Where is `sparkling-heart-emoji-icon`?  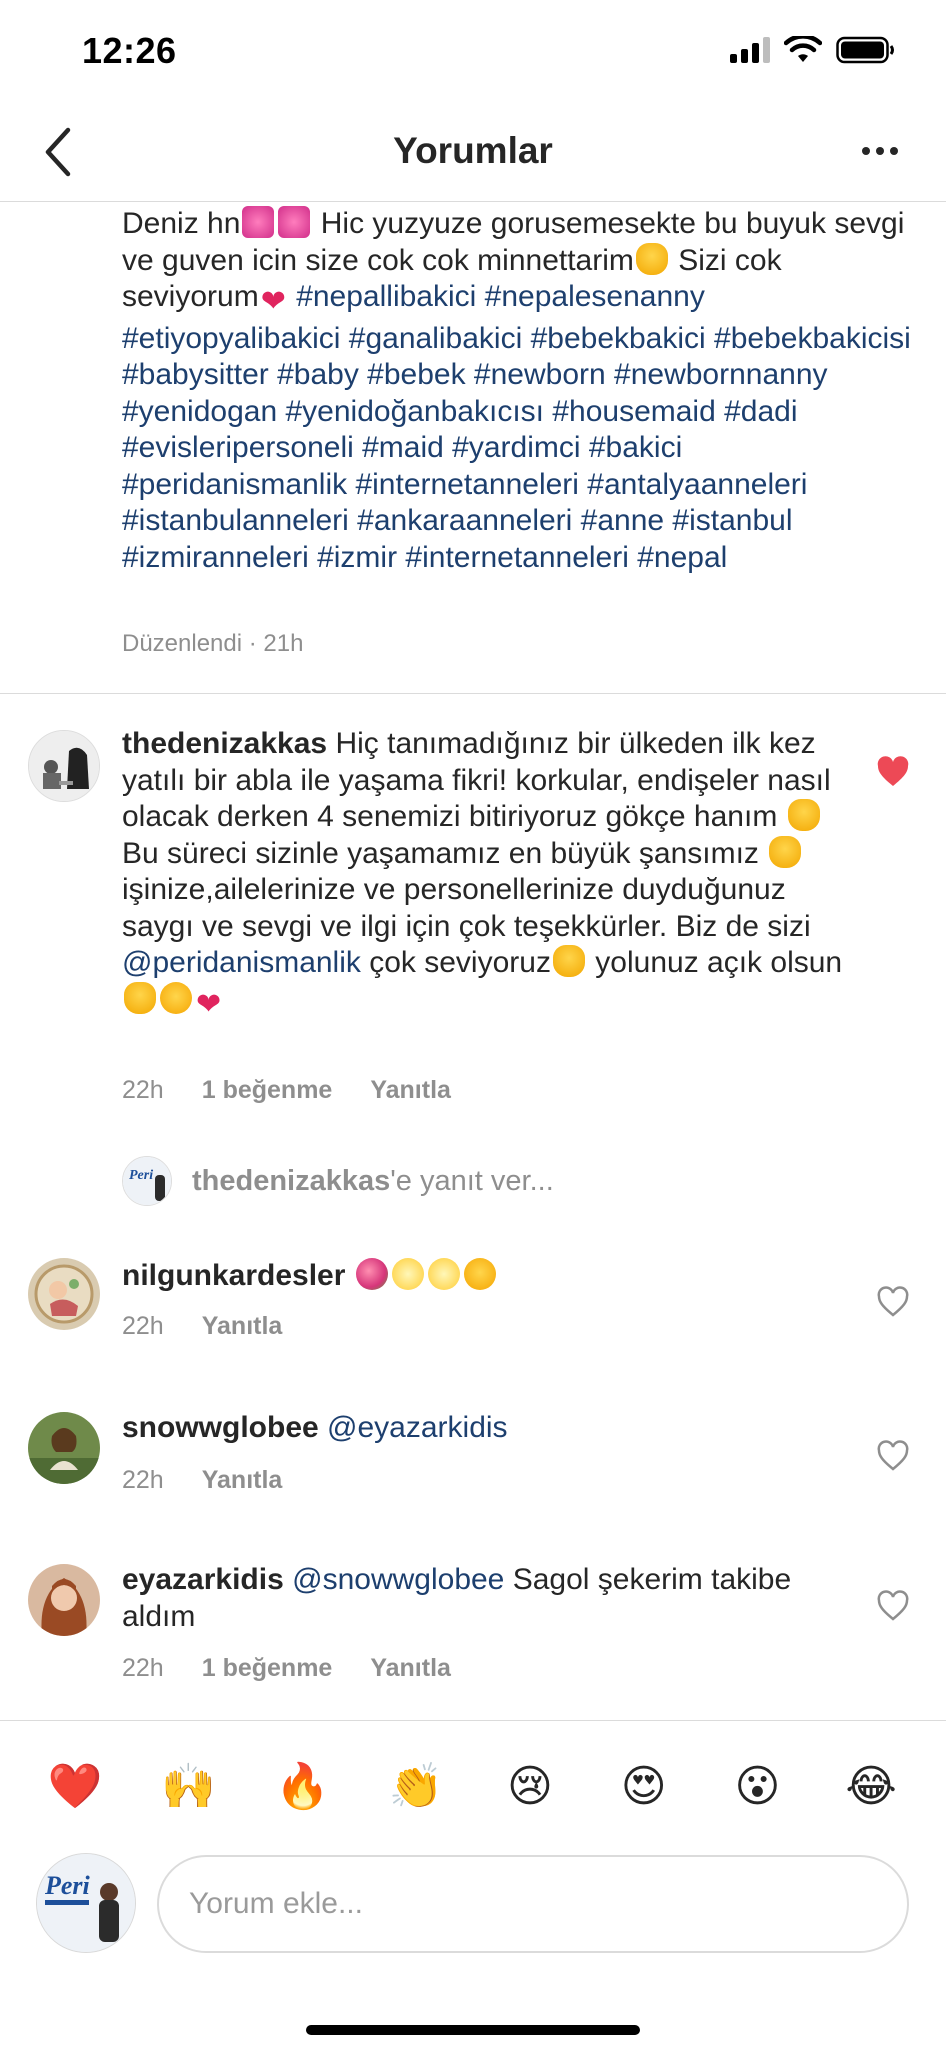 sparkling-heart-emoji-icon is located at coordinates (294, 222).